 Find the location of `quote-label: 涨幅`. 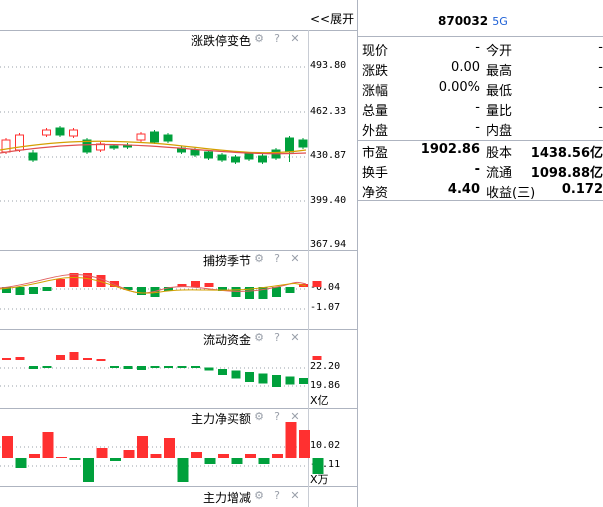

quote-label: 涨幅 is located at coordinates (375, 91).